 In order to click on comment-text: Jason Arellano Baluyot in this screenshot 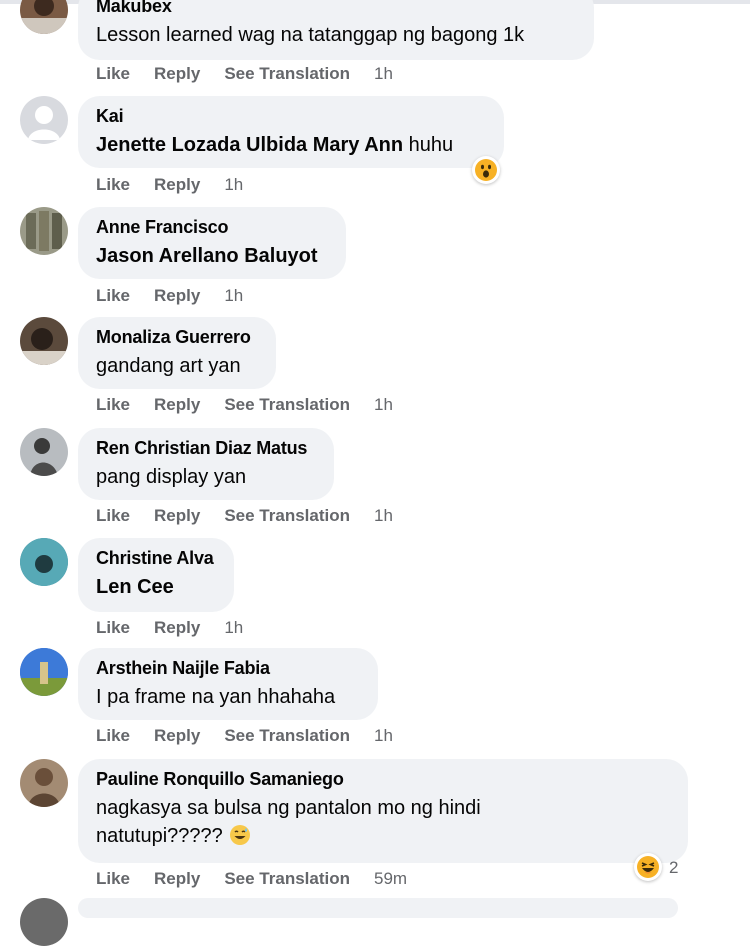, I will do `click(212, 256)`.